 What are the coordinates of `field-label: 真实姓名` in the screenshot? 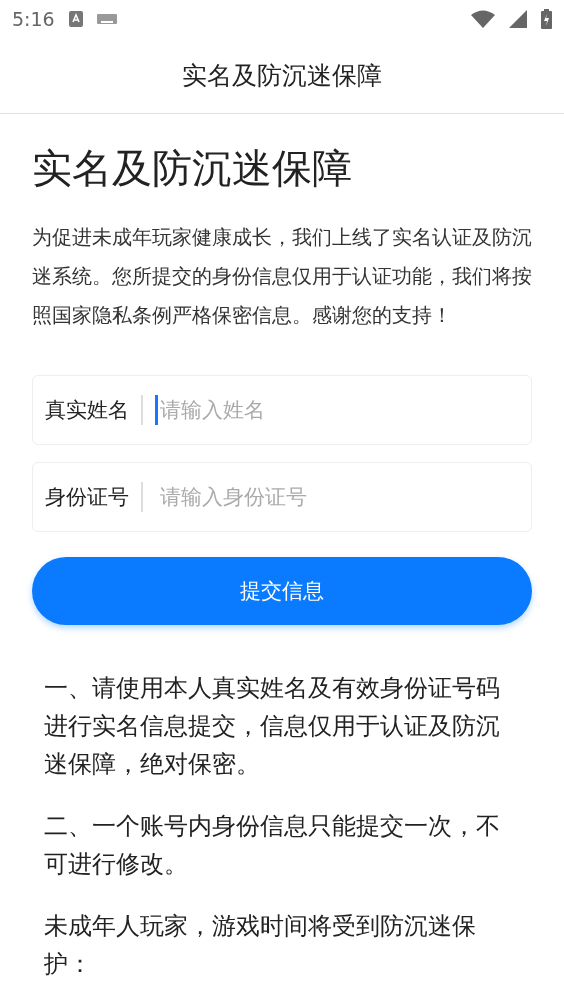 It's located at (94, 410).